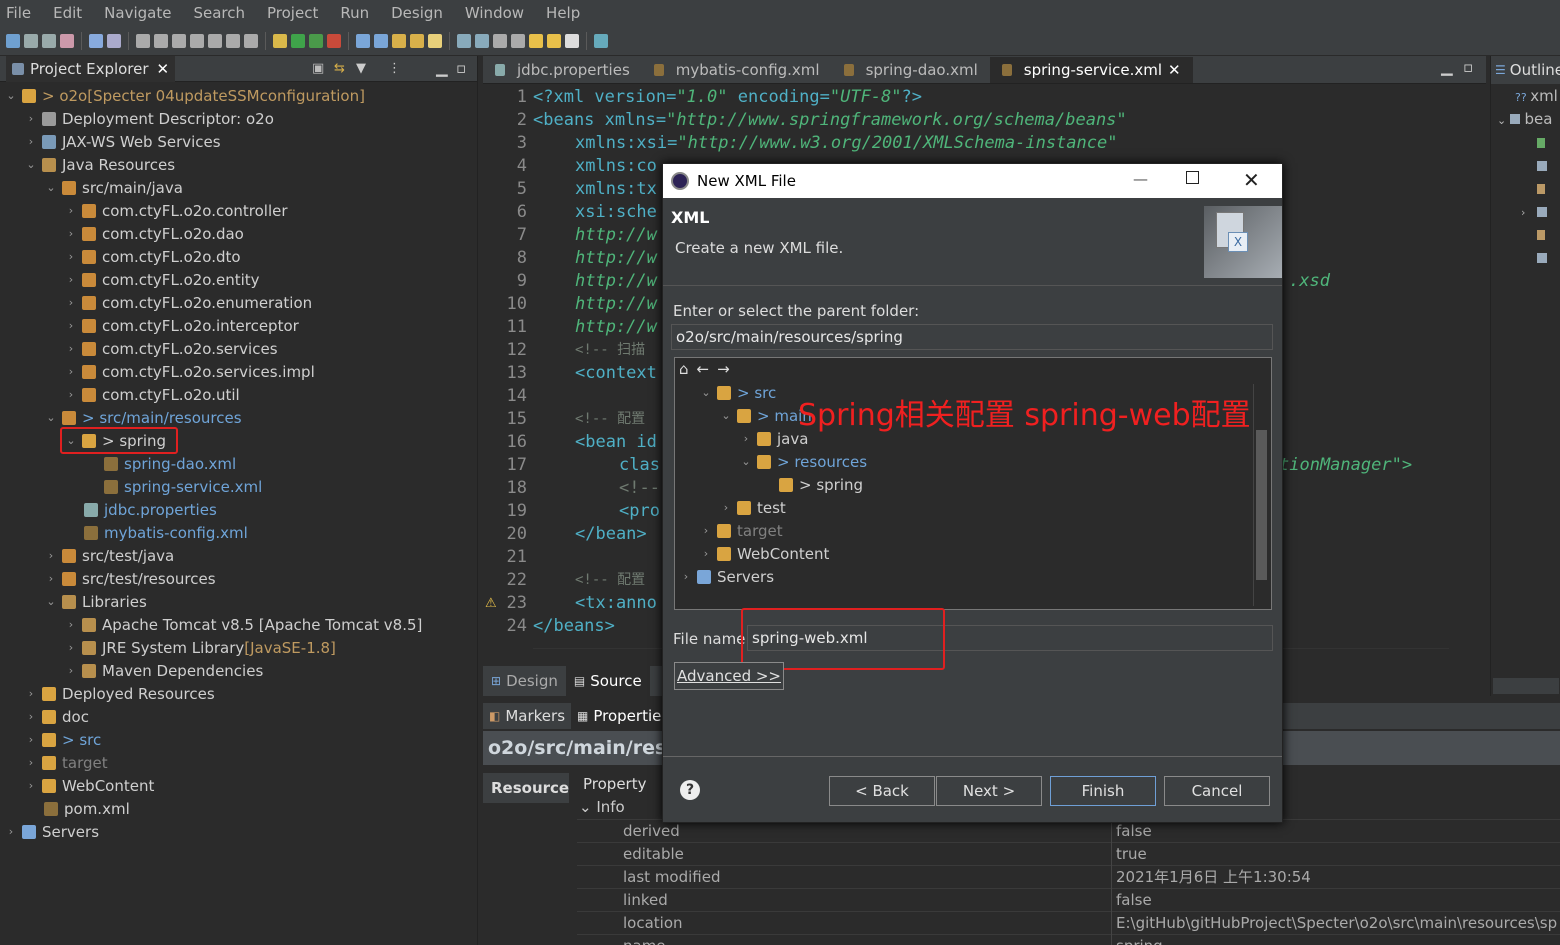 This screenshot has width=1560, height=945. Describe the element at coordinates (161, 40) in the screenshot. I see `suspend-icon` at that location.